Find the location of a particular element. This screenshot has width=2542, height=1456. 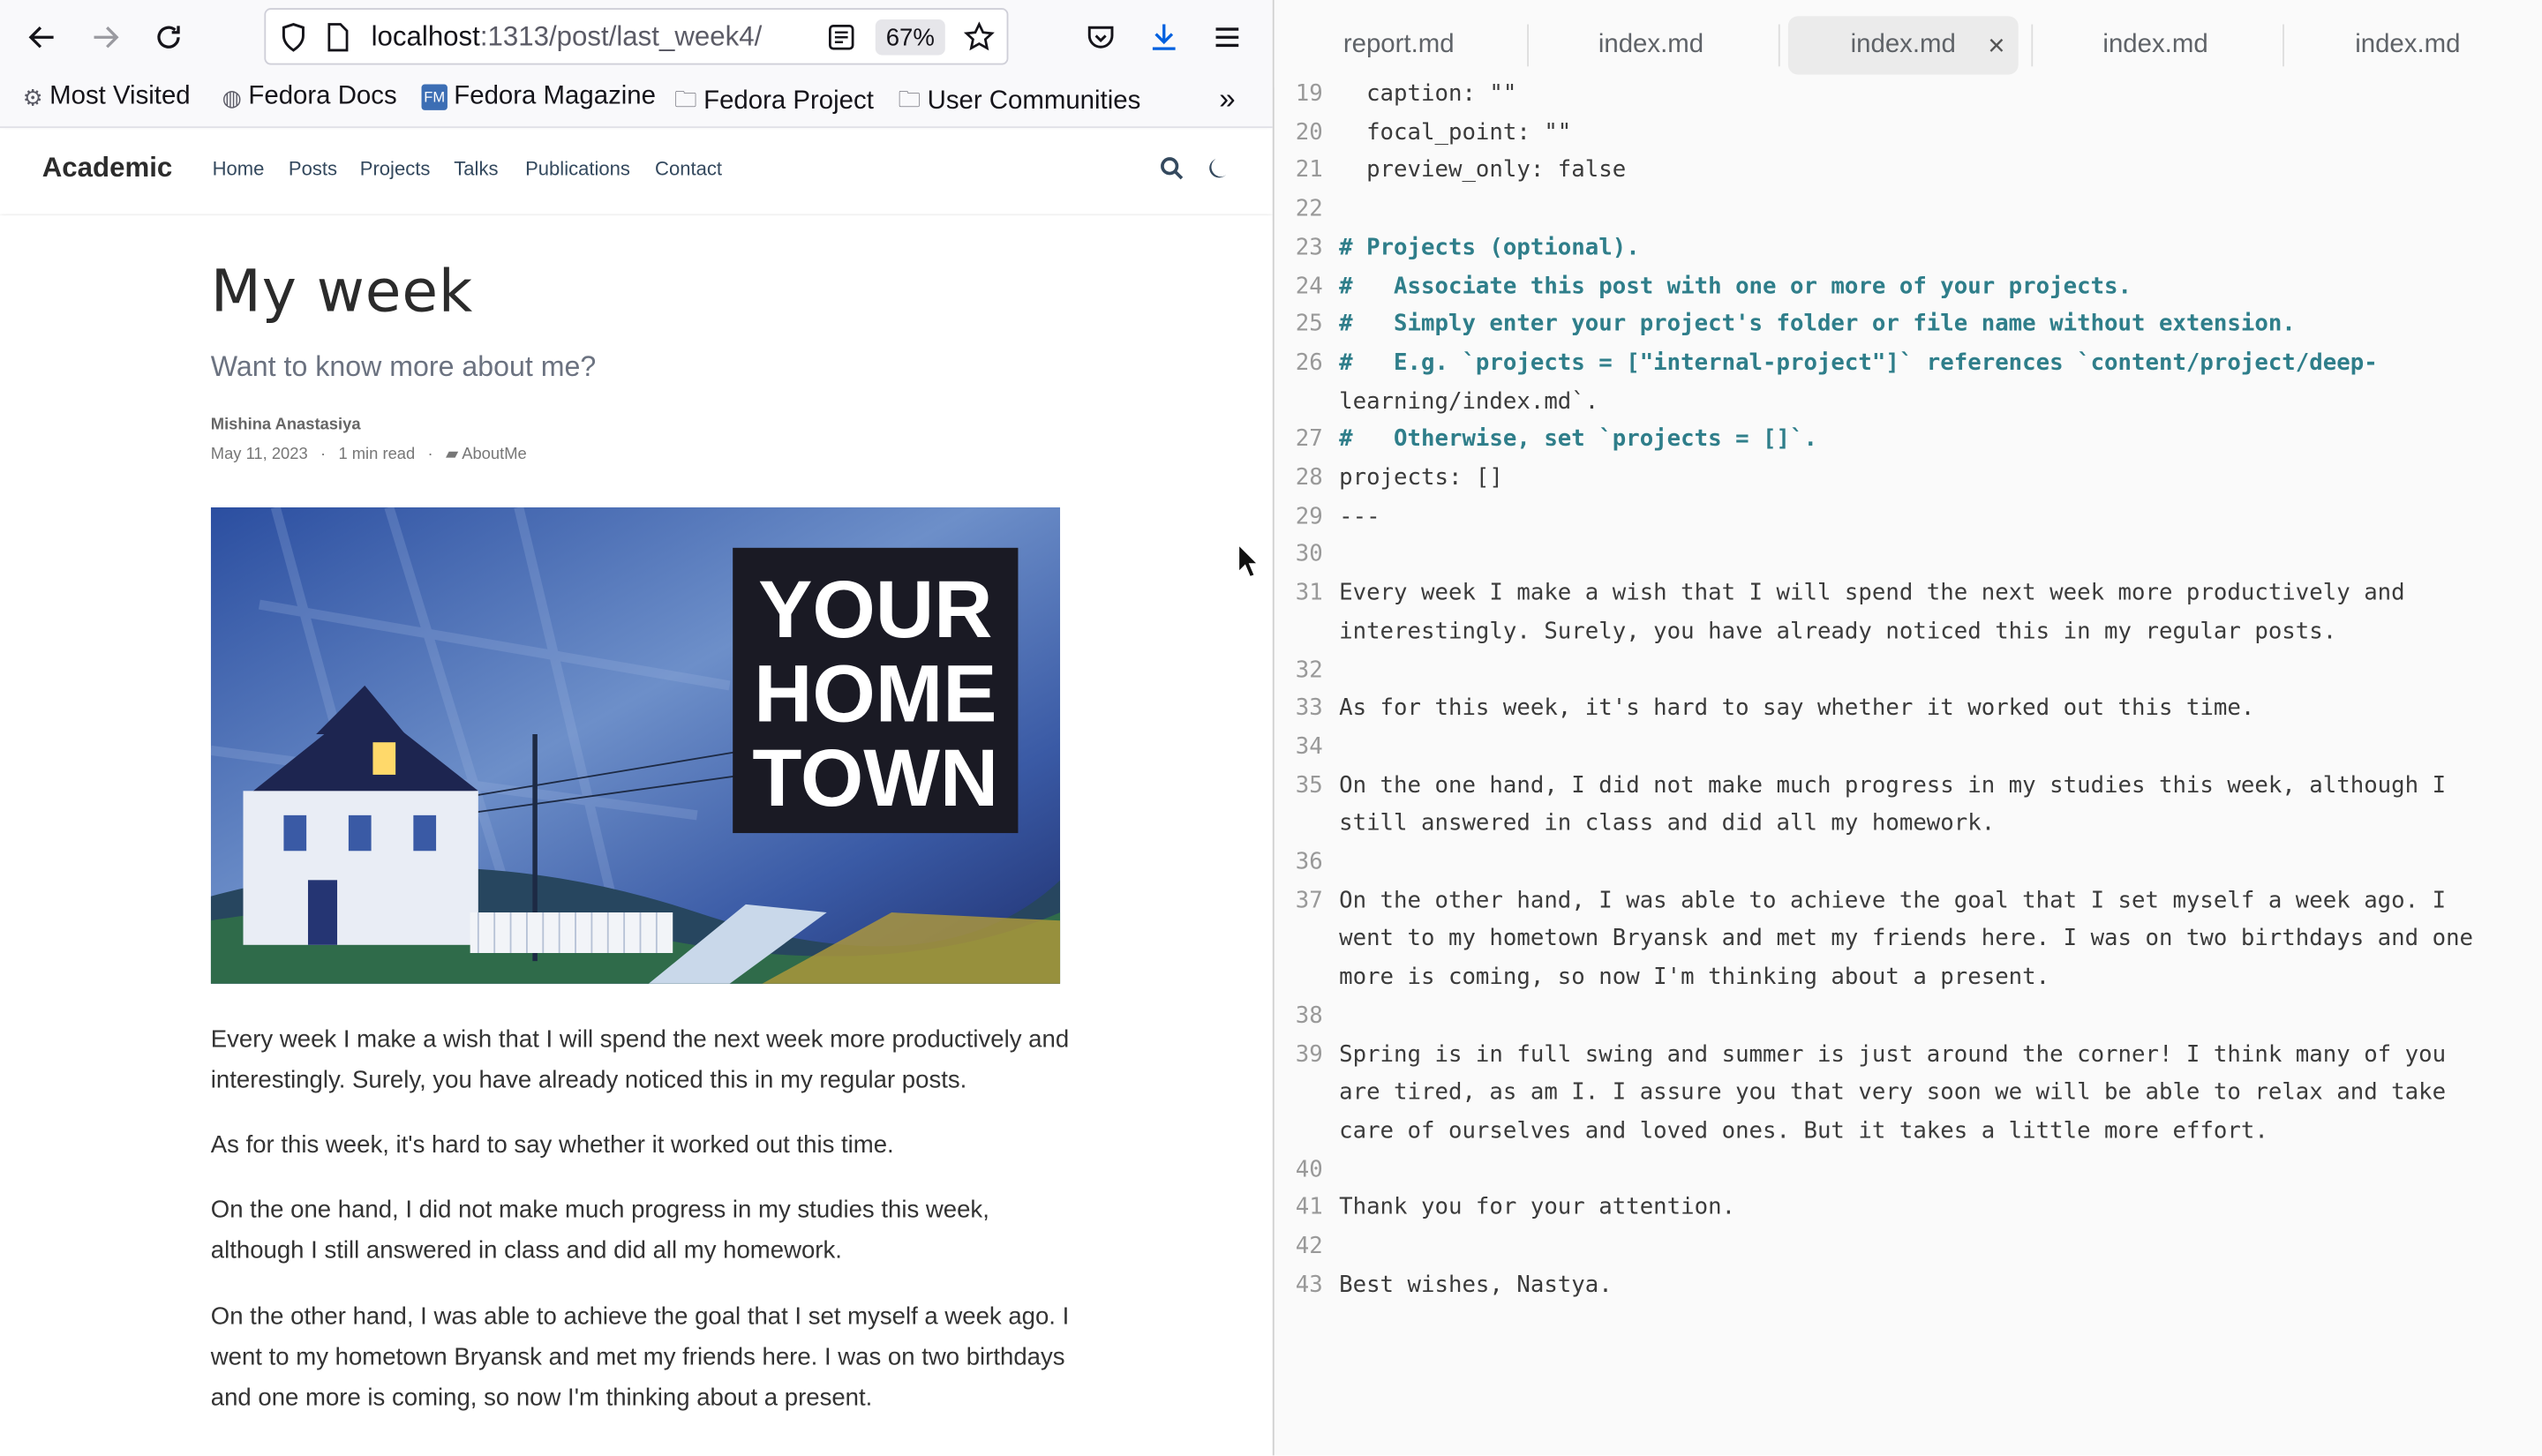

line-number: 22 is located at coordinates (1309, 209).